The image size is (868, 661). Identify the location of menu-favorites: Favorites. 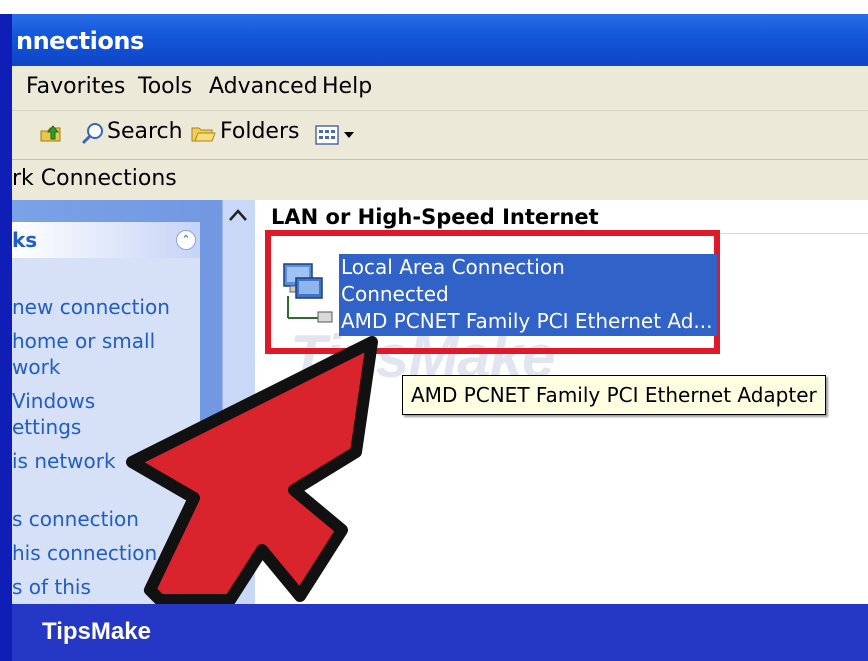
(75, 86).